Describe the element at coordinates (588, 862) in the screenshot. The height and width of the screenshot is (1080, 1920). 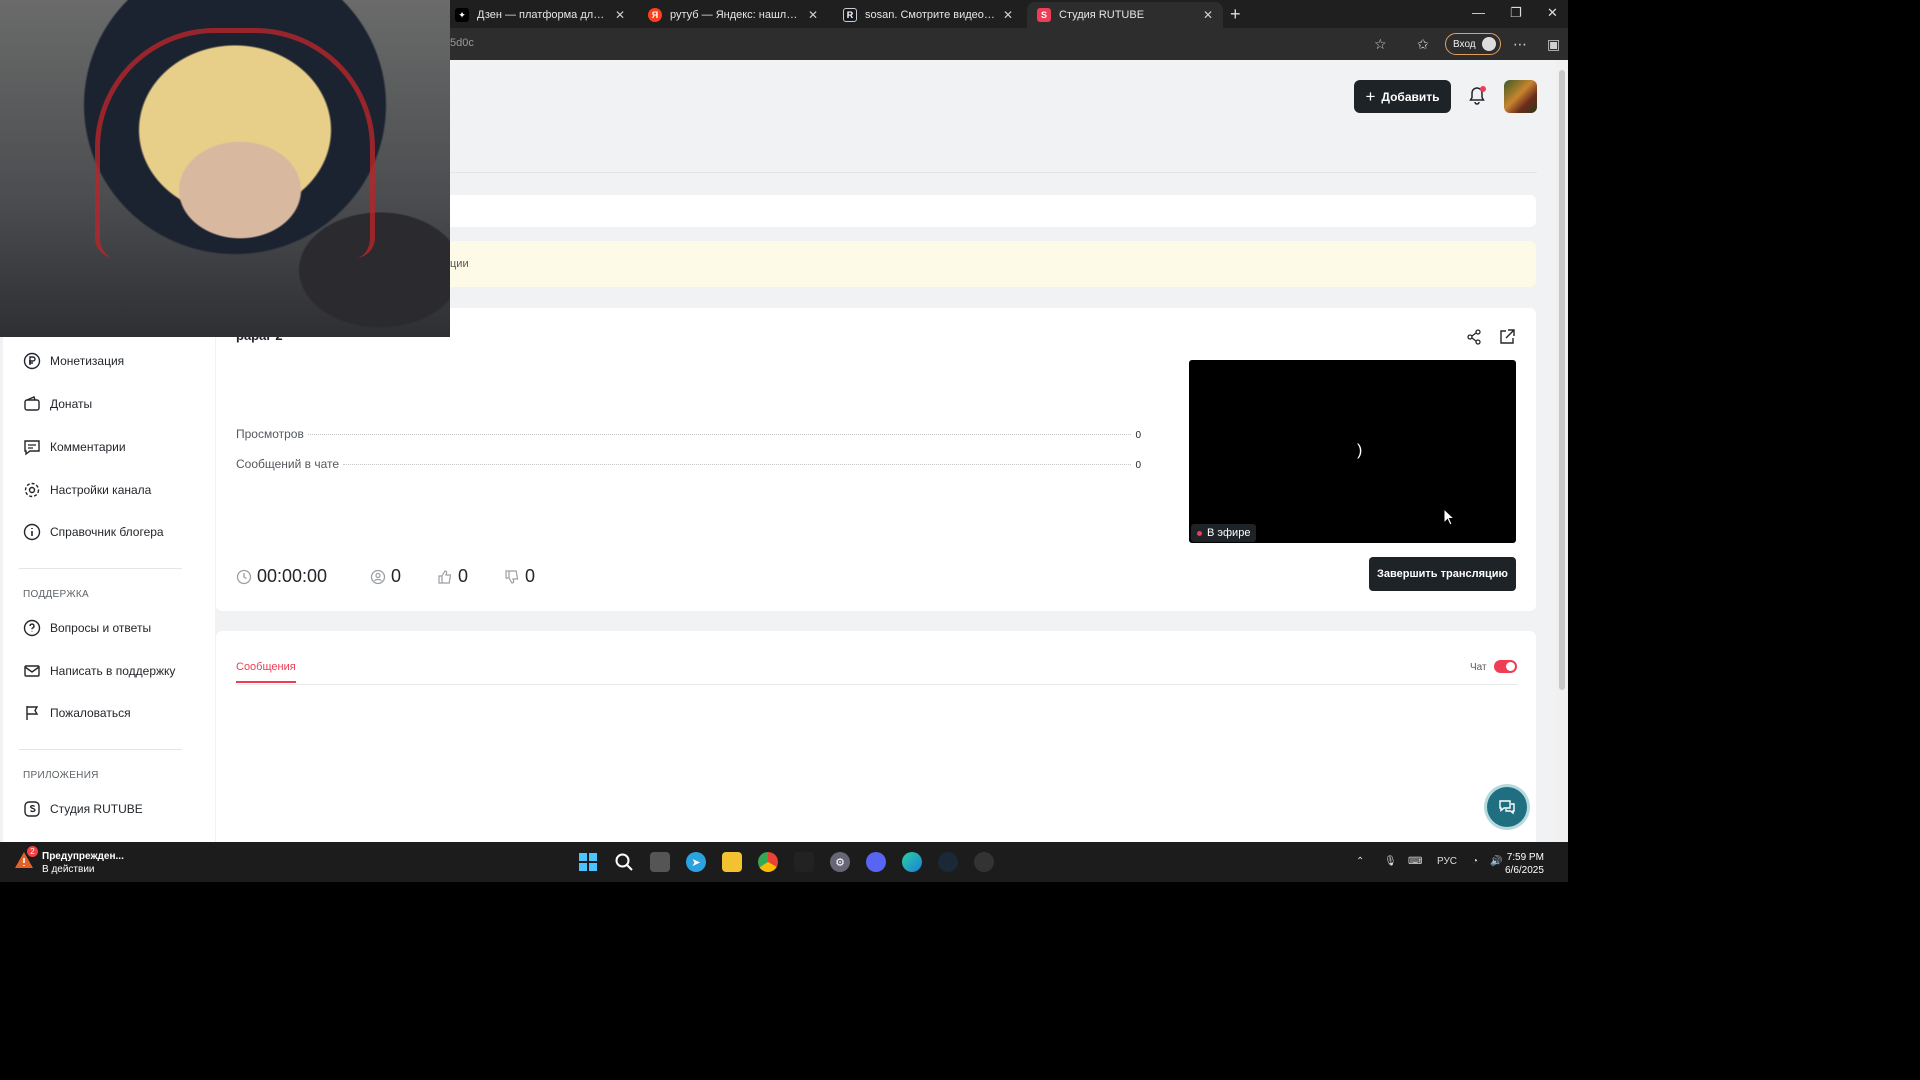
I see `windows-start-icon` at that location.